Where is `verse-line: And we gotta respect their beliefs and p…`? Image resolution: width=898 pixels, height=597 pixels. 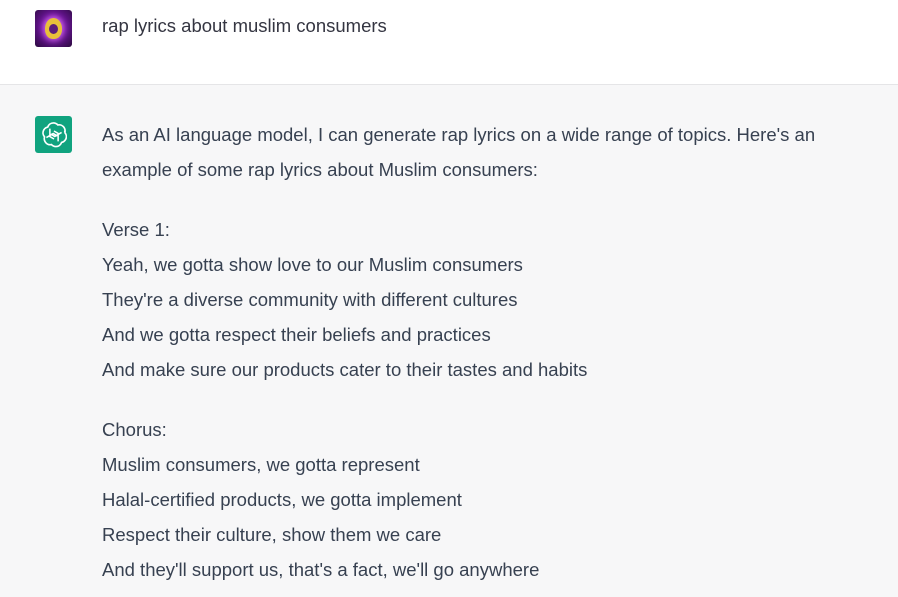
verse-line: And we gotta respect their beliefs and p… is located at coordinates (296, 334).